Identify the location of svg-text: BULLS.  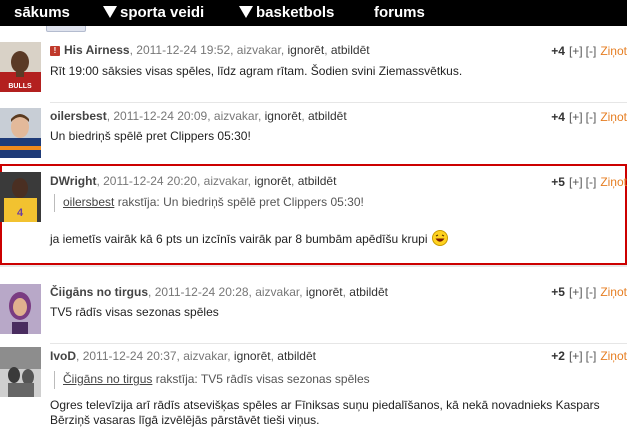
(20, 86).